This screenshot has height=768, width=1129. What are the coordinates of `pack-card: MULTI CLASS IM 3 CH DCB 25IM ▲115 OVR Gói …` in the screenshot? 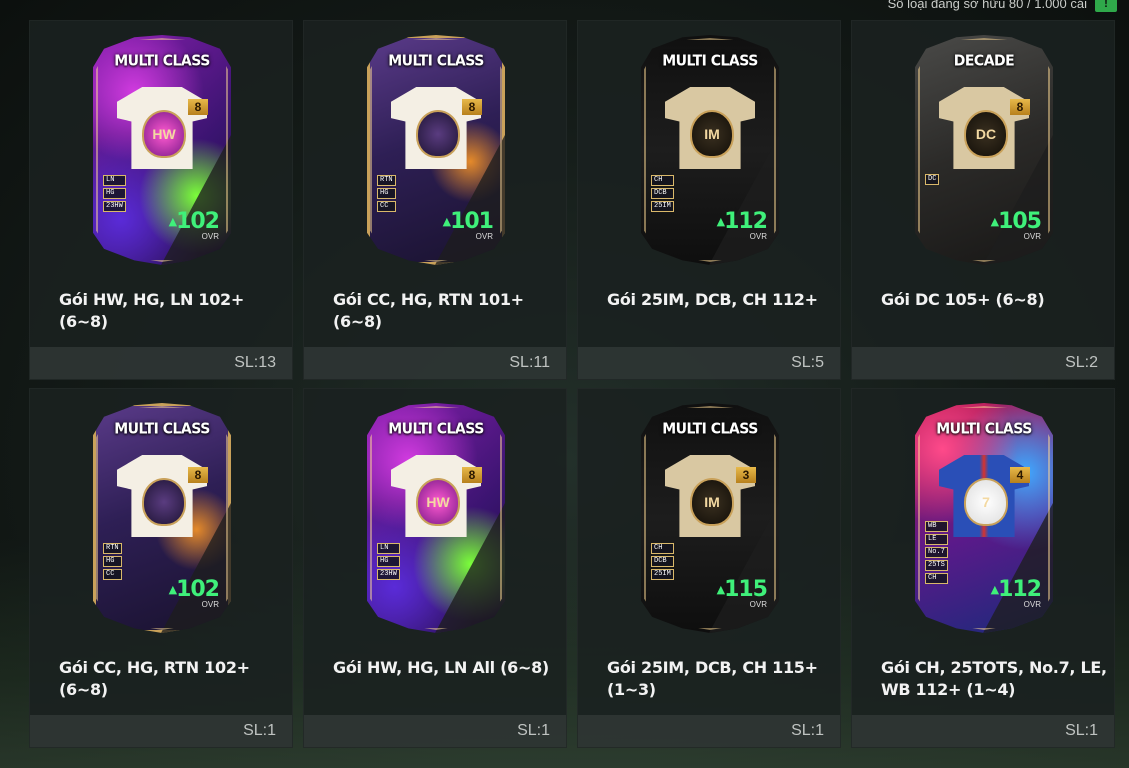 It's located at (709, 568).